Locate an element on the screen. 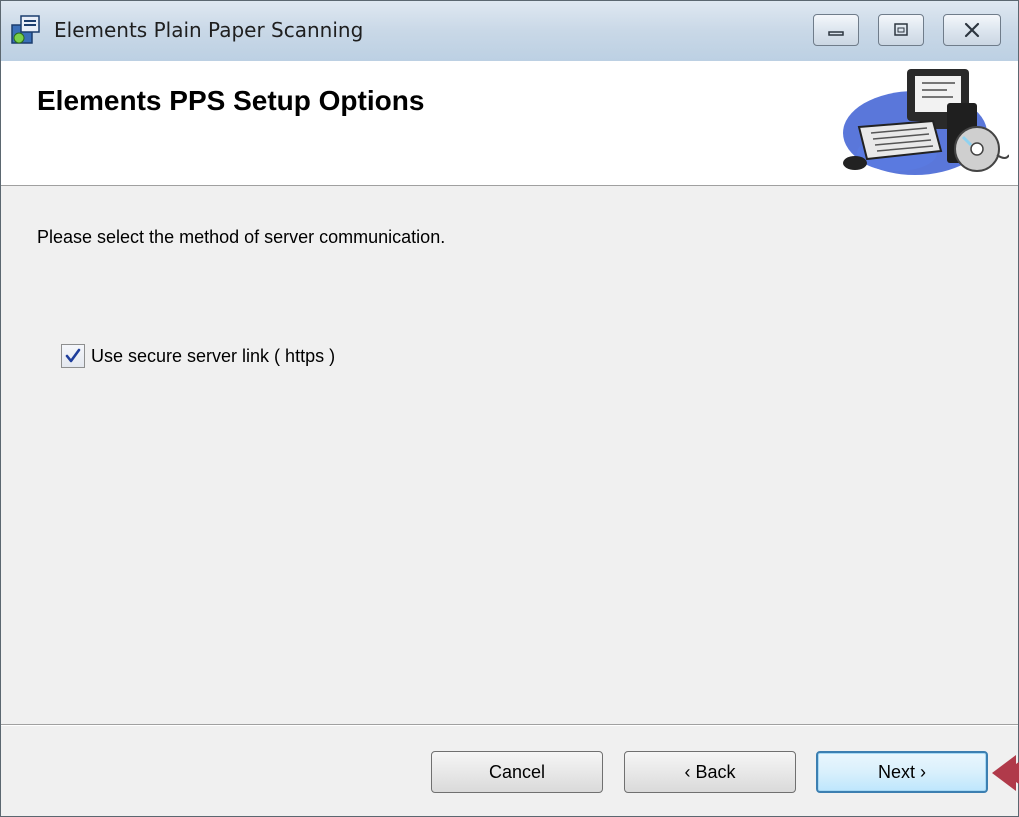 The width and height of the screenshot is (1019, 817). checkmark-icon is located at coordinates (73, 355).